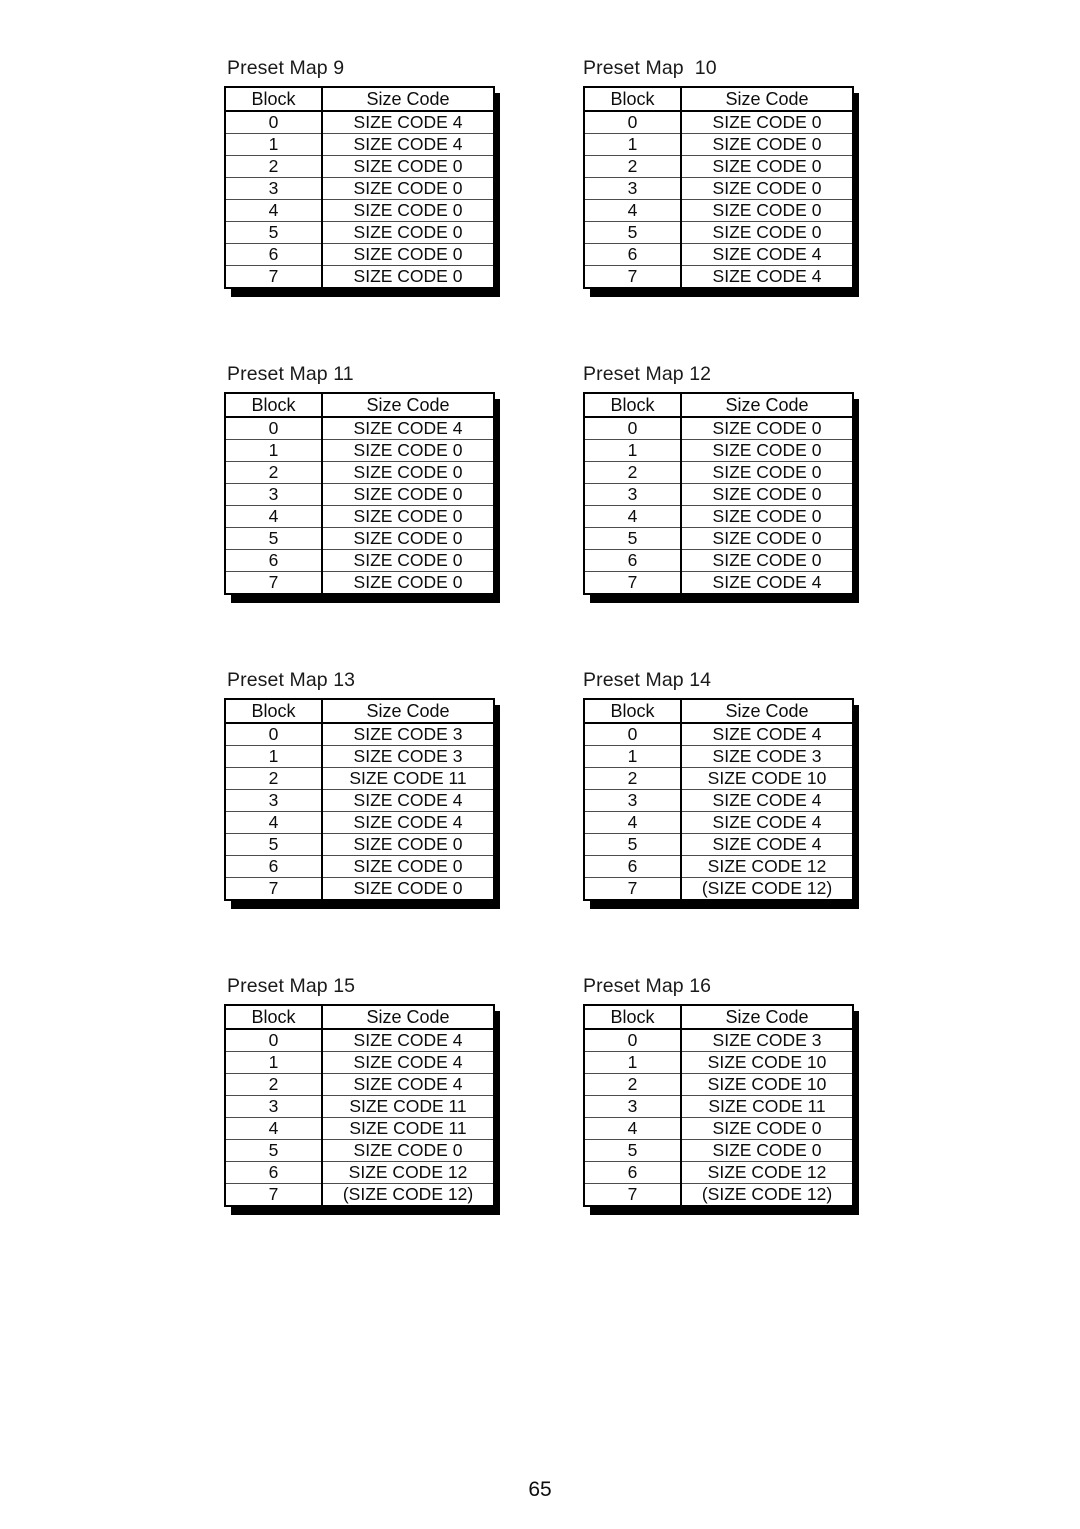  I want to click on table-row: 6 SIZE CODE 0, so click(359, 866).